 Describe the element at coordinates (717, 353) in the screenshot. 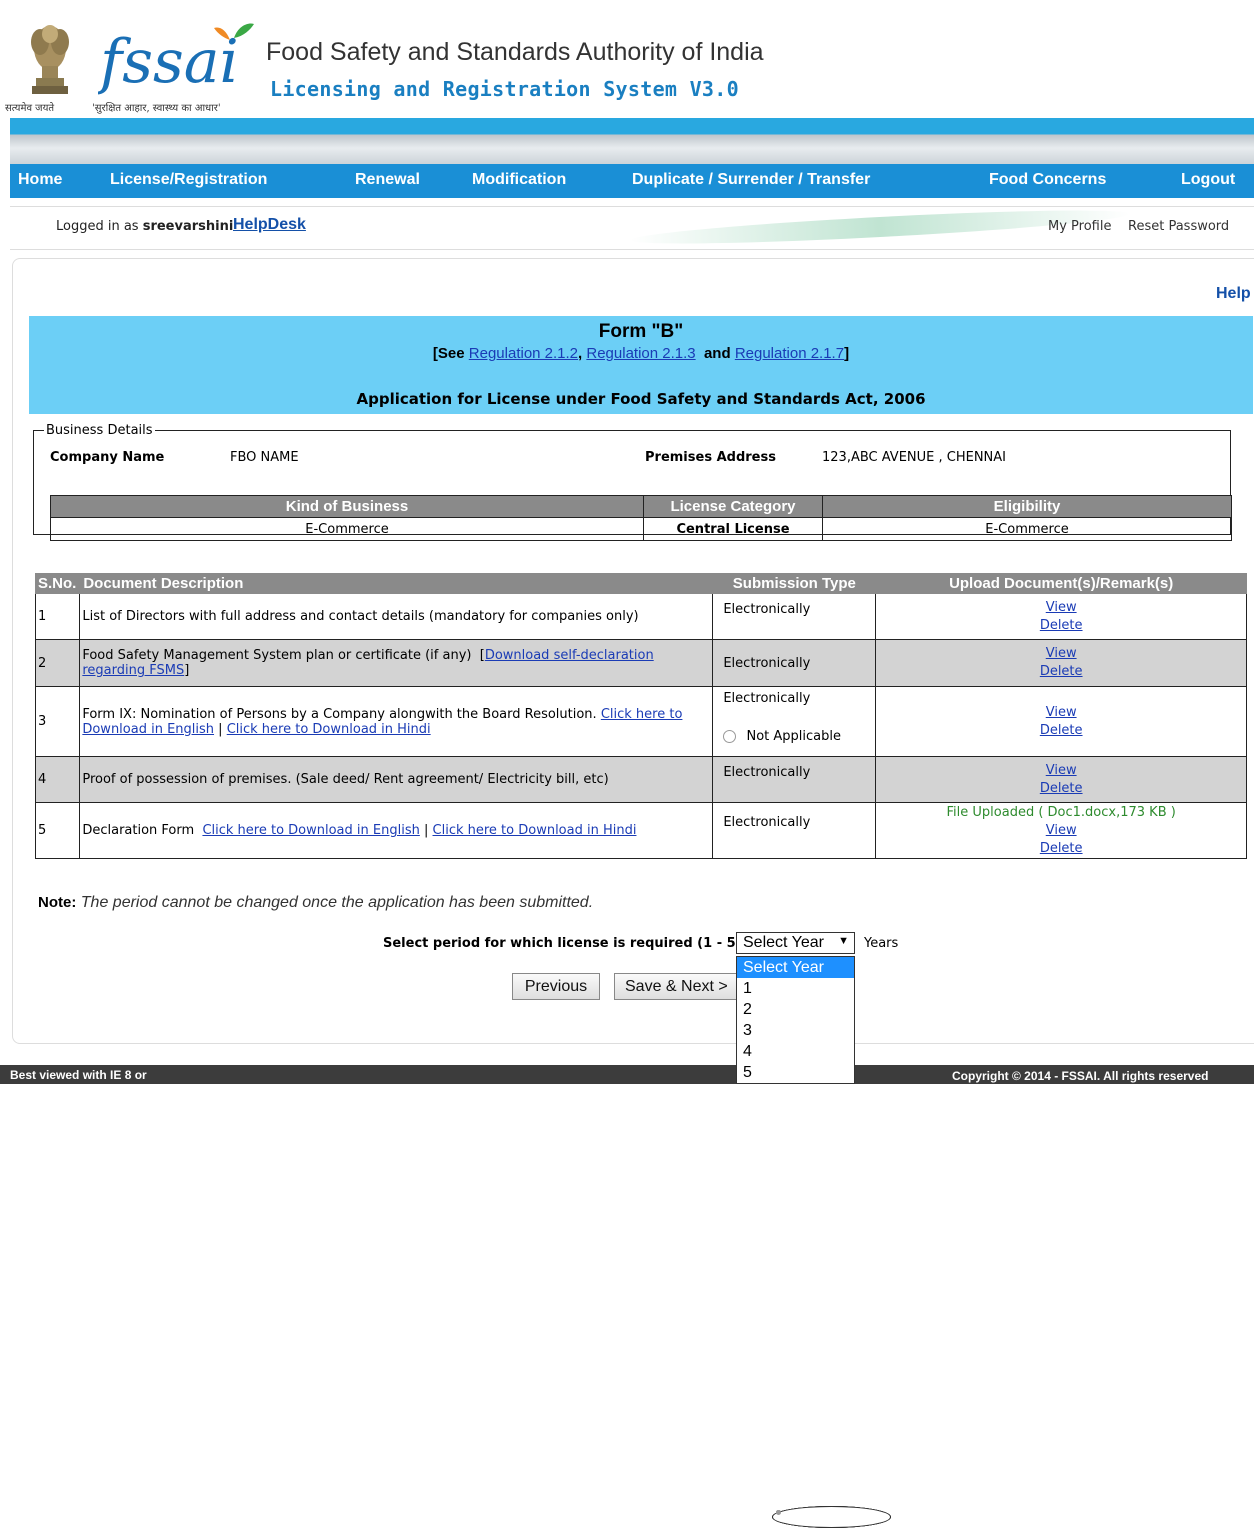

I see `and-text: and` at that location.